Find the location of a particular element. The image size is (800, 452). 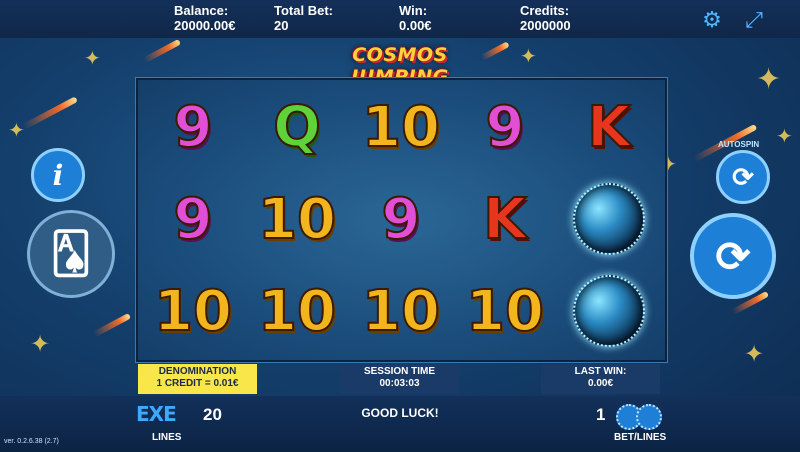

fullscreen-icon: ⤢ is located at coordinates (754, 20).